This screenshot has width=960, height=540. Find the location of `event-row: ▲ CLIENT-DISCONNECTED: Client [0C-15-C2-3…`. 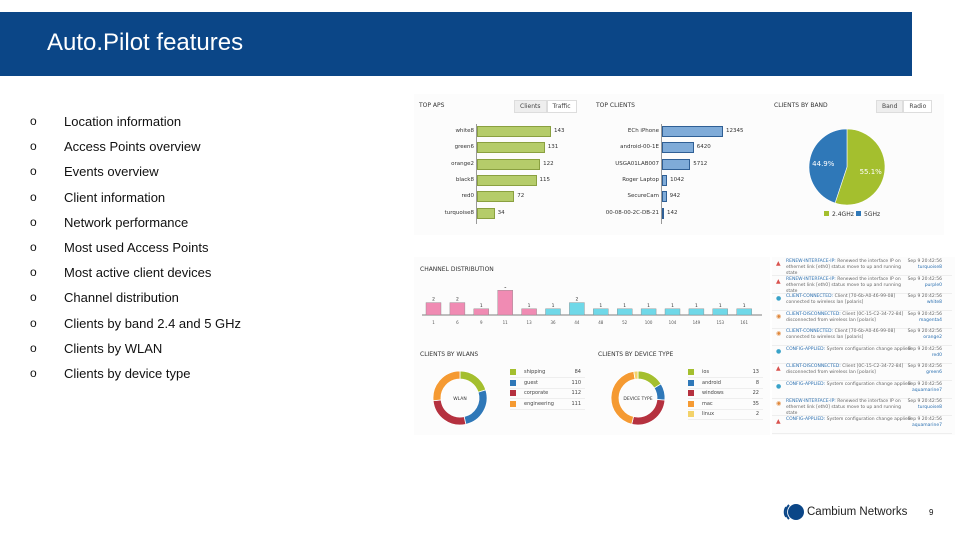

event-row: ▲ CLIENT-DISCONNECTED: Client [0C-15-C2-3… is located at coordinates (862, 371).